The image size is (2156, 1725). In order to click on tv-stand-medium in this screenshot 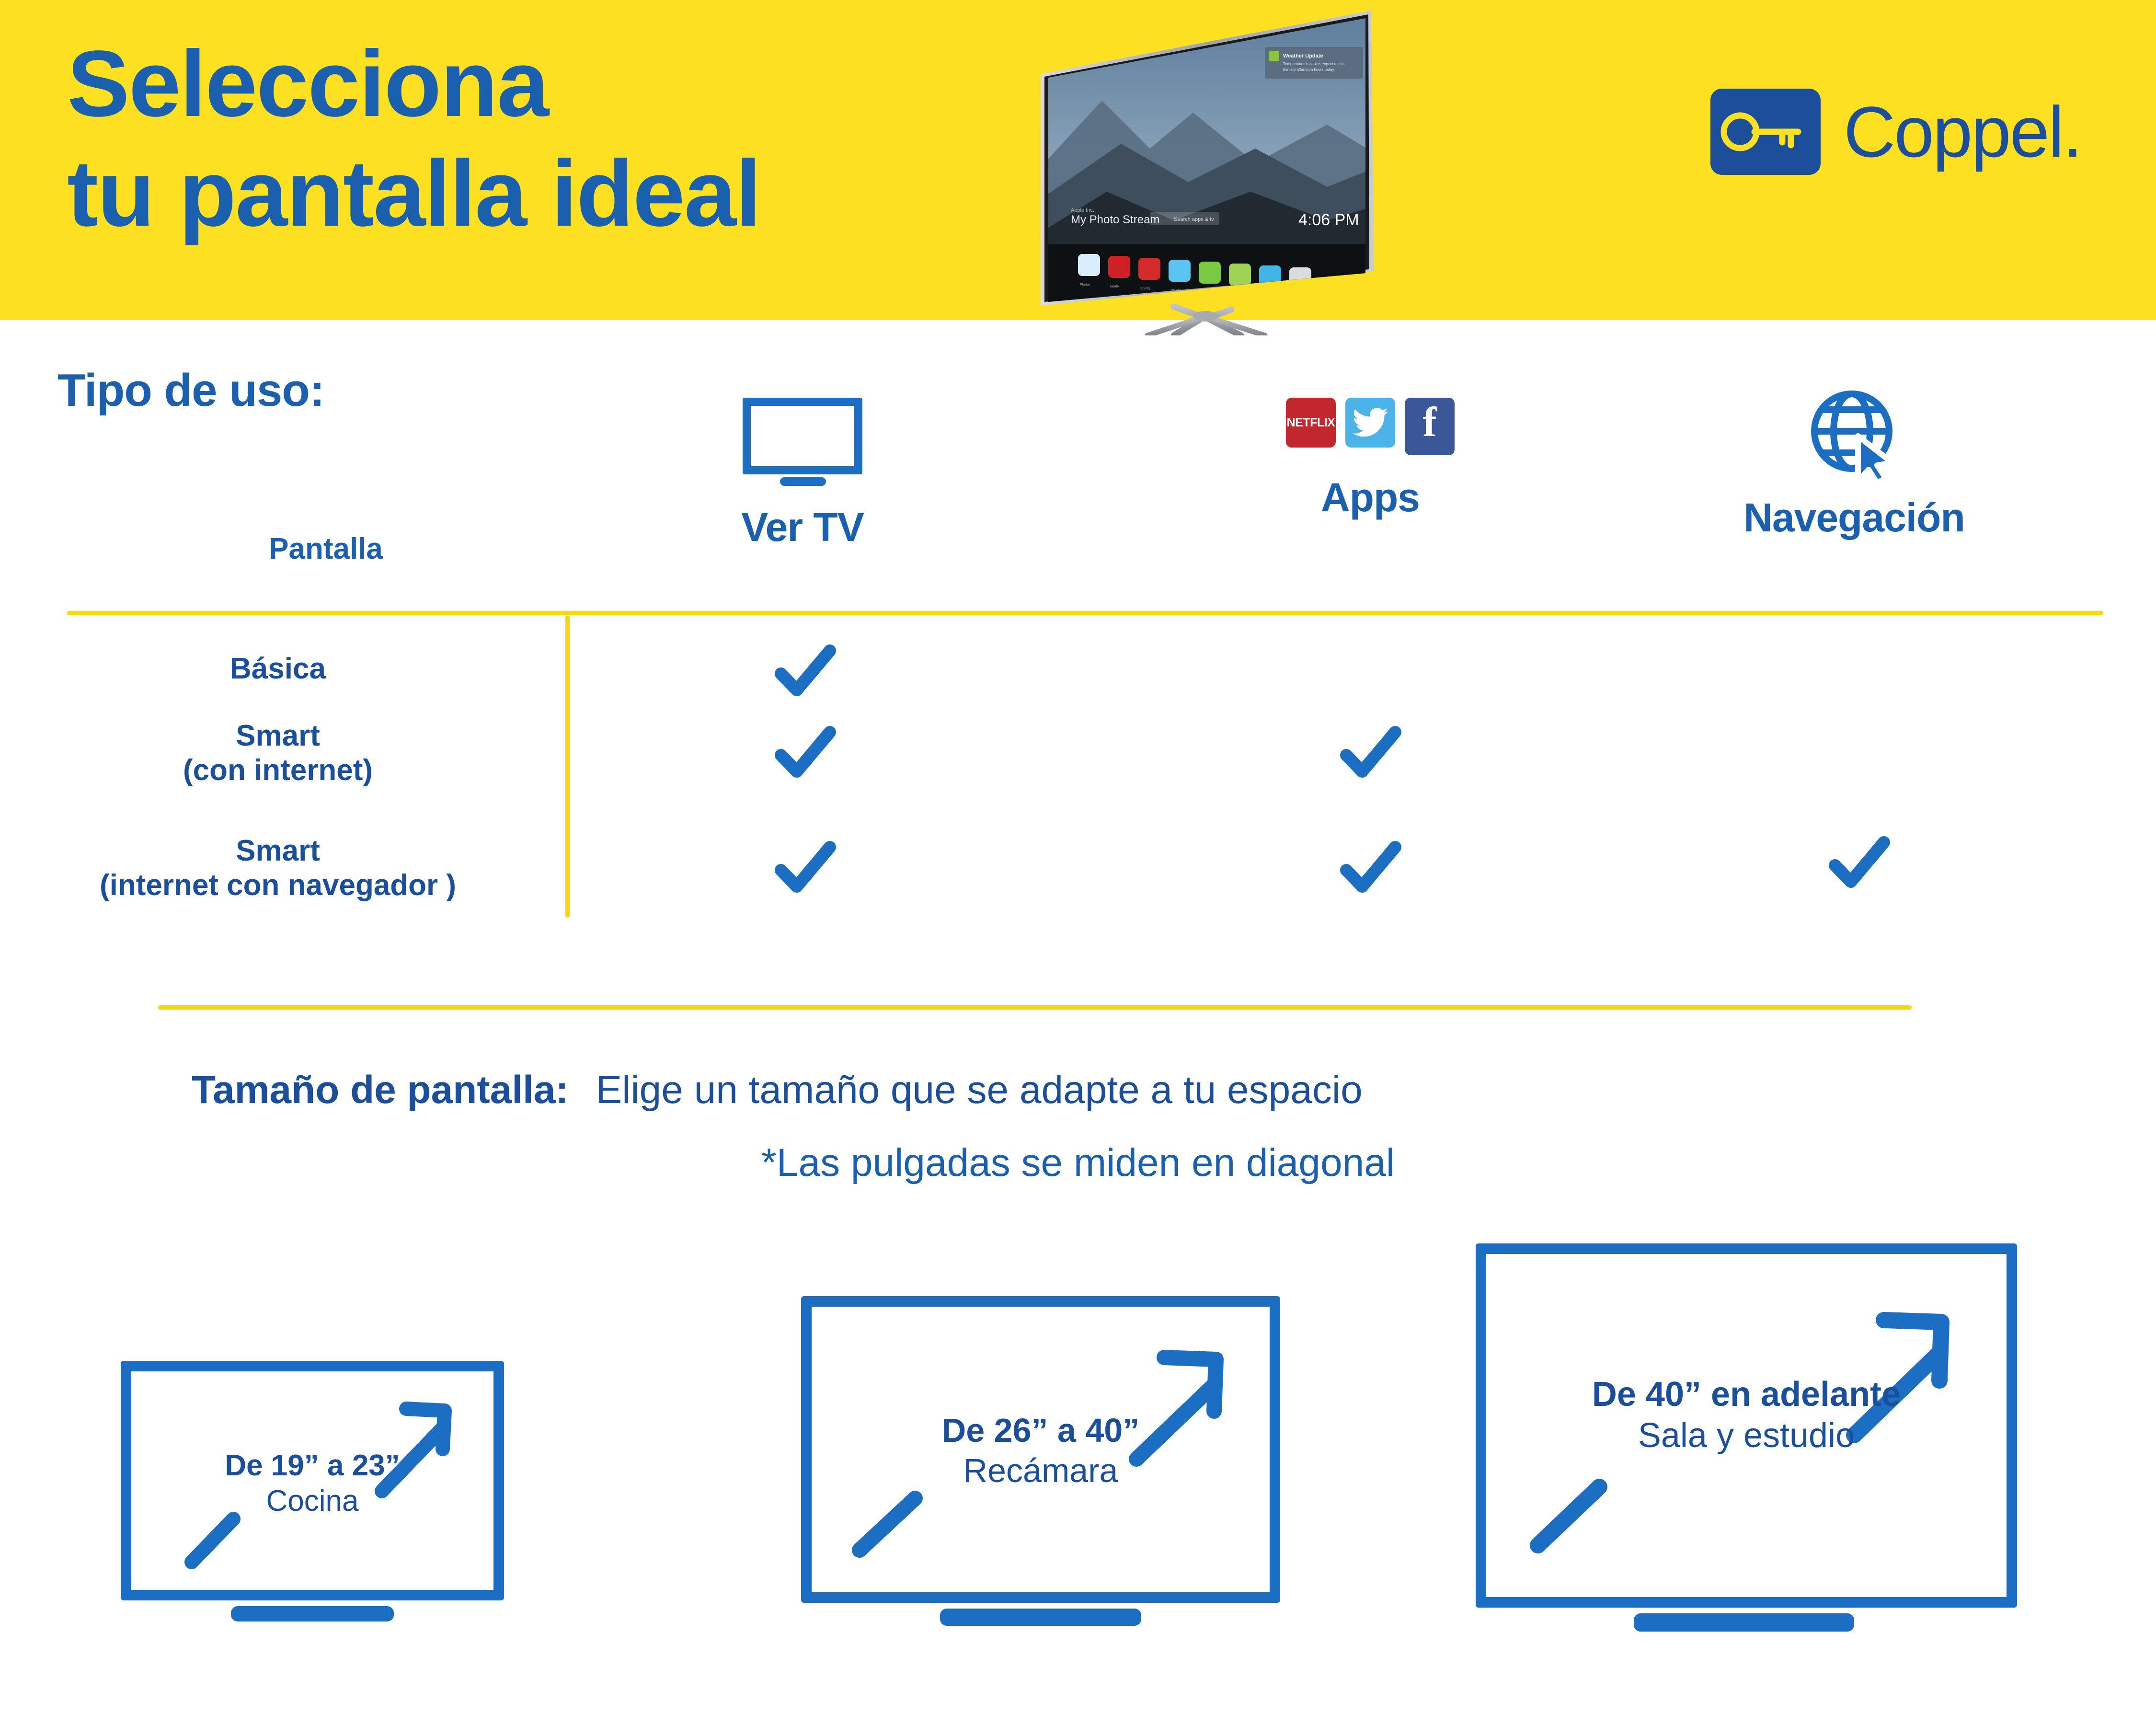, I will do `click(1040, 1617)`.